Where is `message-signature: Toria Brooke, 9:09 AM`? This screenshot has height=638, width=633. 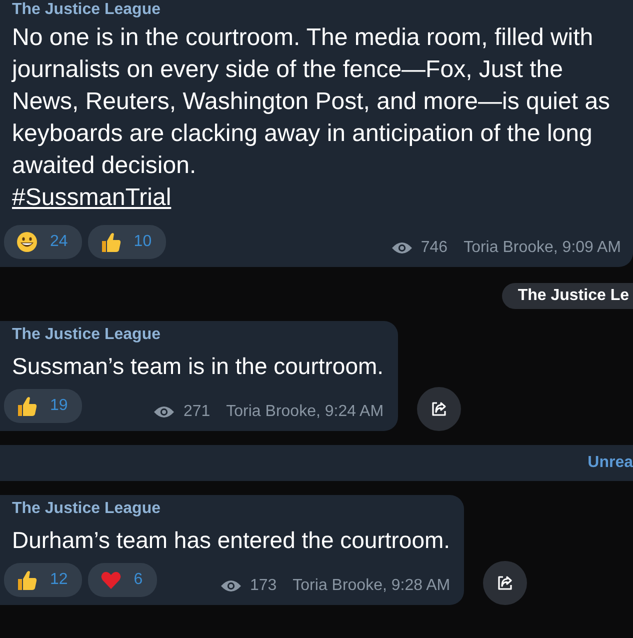 message-signature: Toria Brooke, 9:09 AM is located at coordinates (542, 248).